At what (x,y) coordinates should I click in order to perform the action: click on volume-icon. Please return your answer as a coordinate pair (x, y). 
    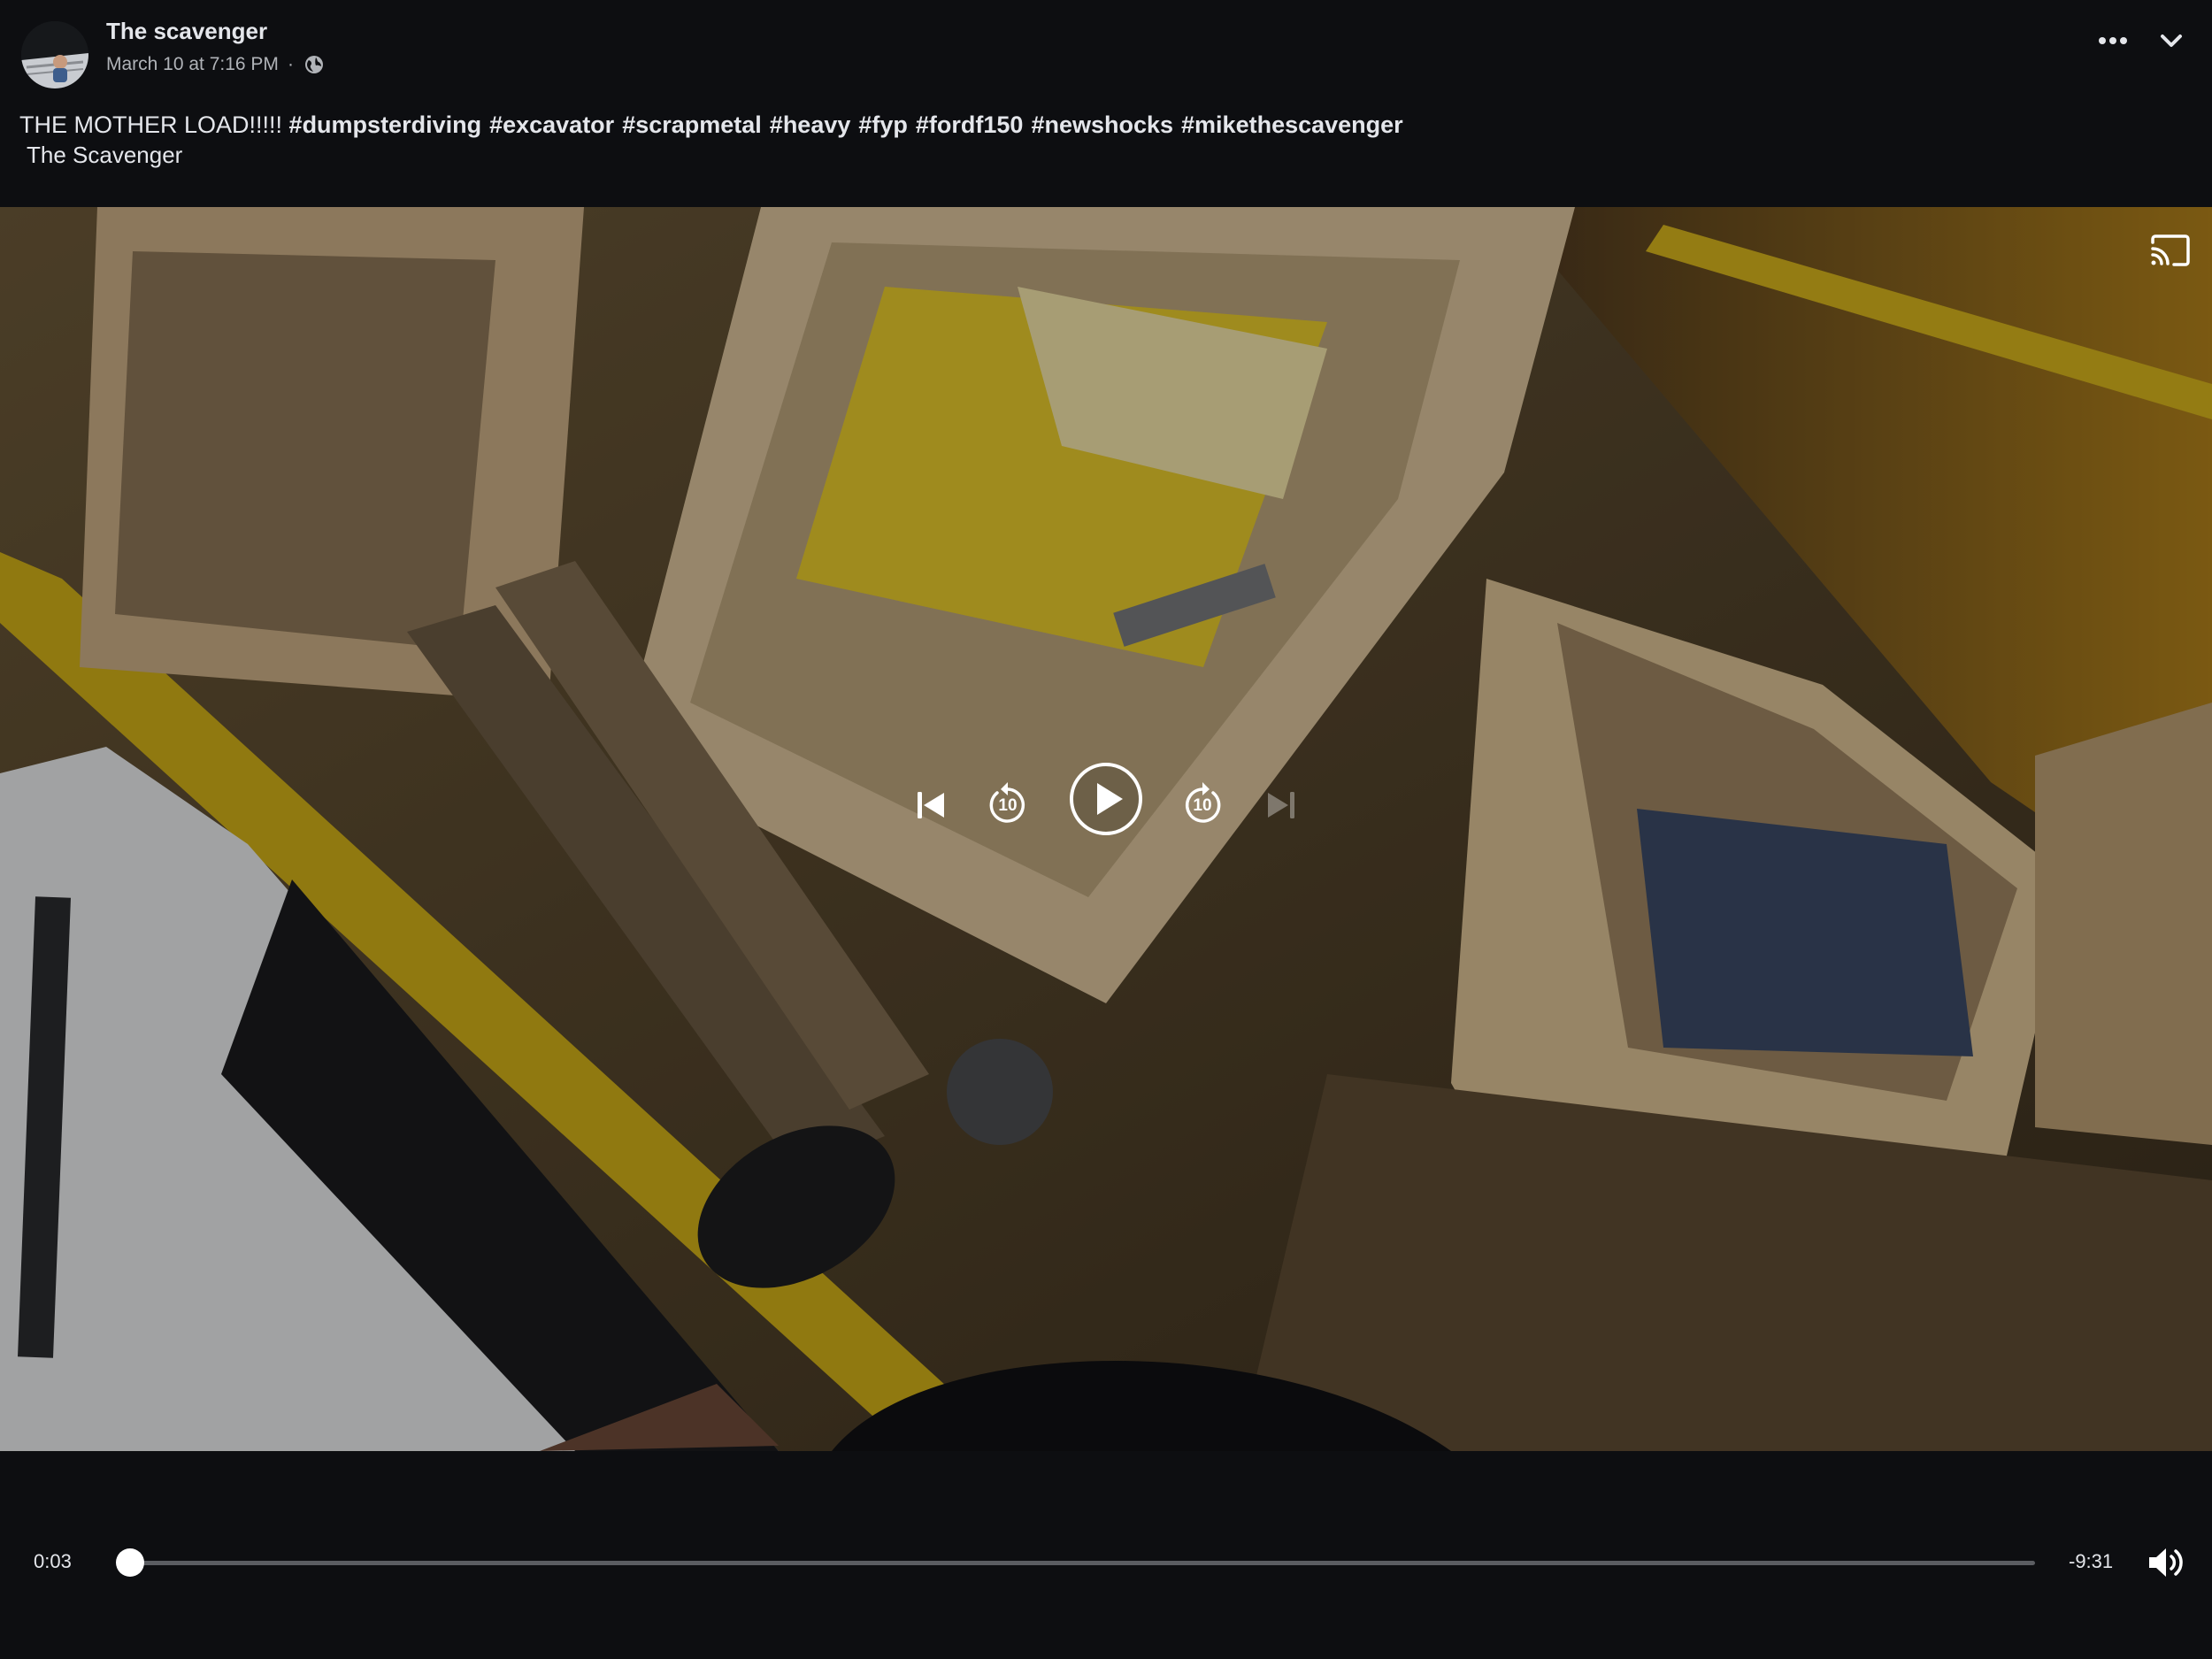
    Looking at the image, I should click on (2166, 1563).